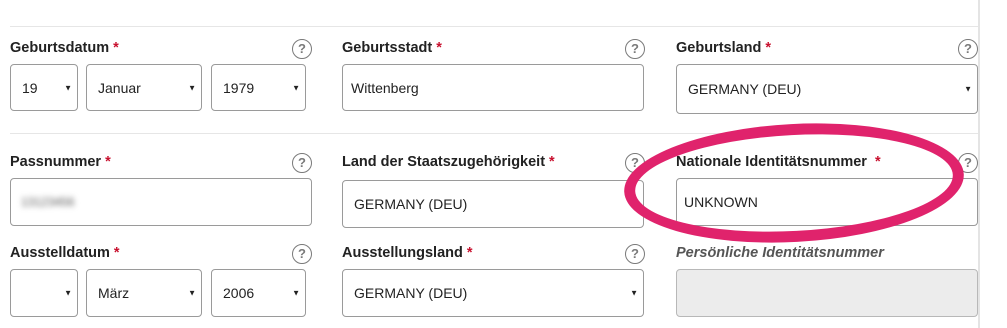 This screenshot has height=328, width=1007. I want to click on geburtsland-select: GERMANY (DEU) ▼, so click(827, 89).